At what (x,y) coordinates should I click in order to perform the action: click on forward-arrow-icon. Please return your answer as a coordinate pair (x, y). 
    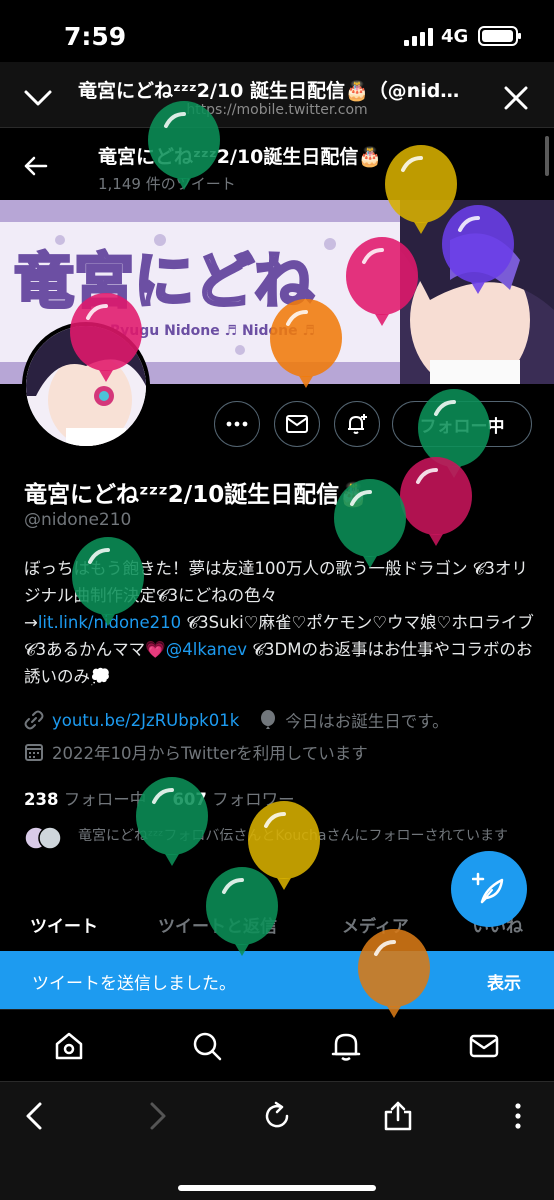
    Looking at the image, I should click on (156, 1116).